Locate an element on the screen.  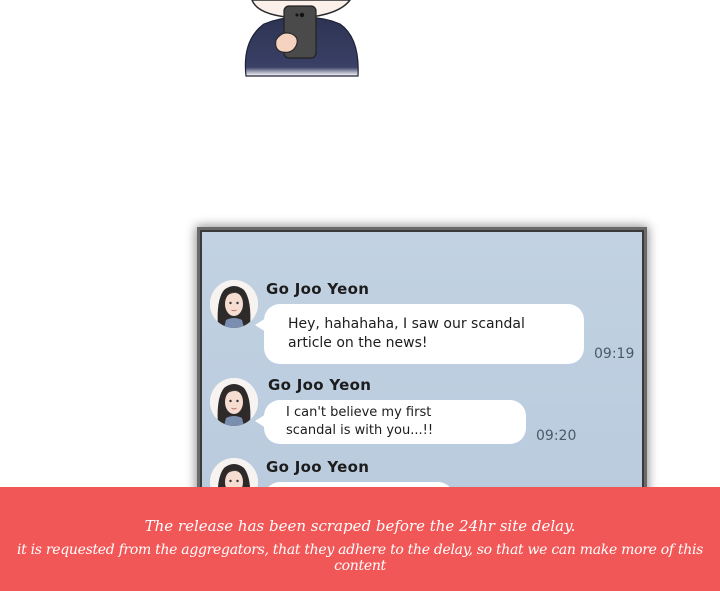
message-time: 09:20 is located at coordinates (556, 436).